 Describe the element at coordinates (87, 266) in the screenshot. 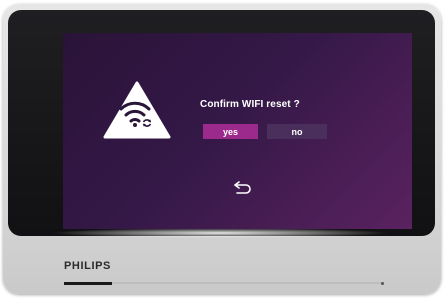

I see `brand-logo: PHILIPS` at that location.